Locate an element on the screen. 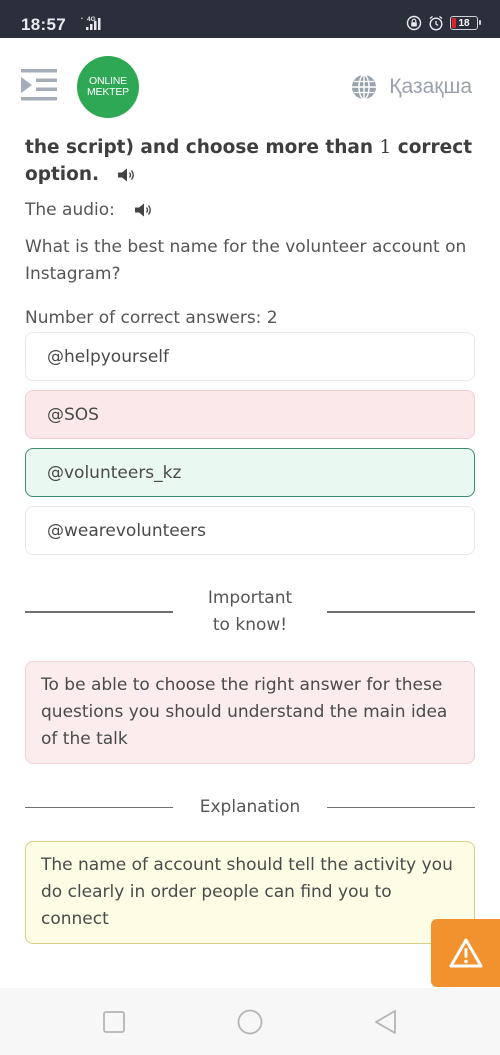  important-divider: Important to know! is located at coordinates (250, 612).